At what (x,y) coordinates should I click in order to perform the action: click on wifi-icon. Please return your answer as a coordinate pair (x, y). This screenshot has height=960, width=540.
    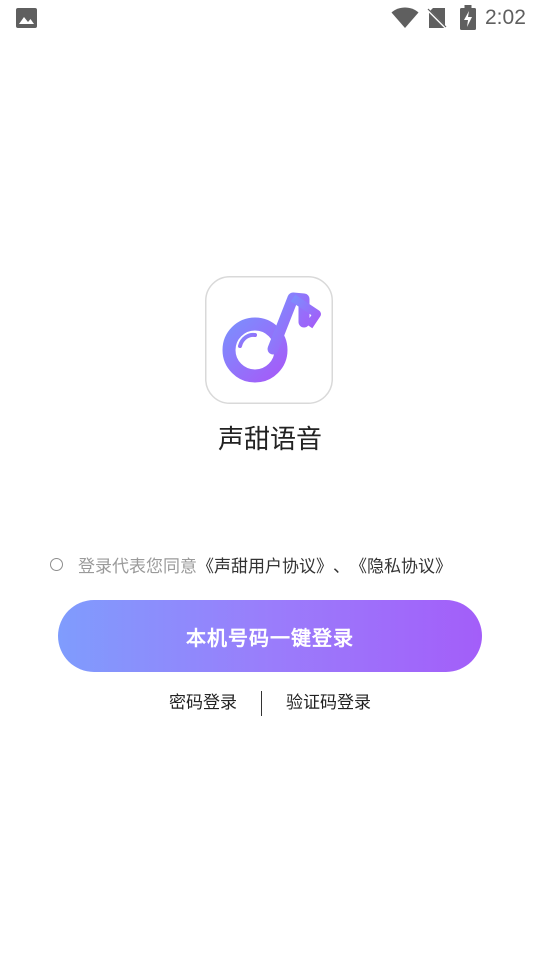
    Looking at the image, I should click on (405, 17).